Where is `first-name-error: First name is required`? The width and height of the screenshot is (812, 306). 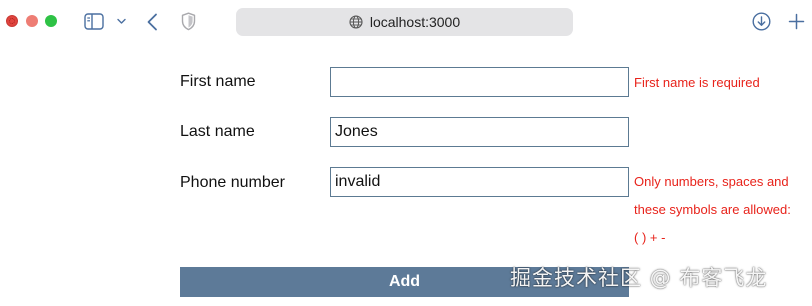 first-name-error: First name is required is located at coordinates (697, 82).